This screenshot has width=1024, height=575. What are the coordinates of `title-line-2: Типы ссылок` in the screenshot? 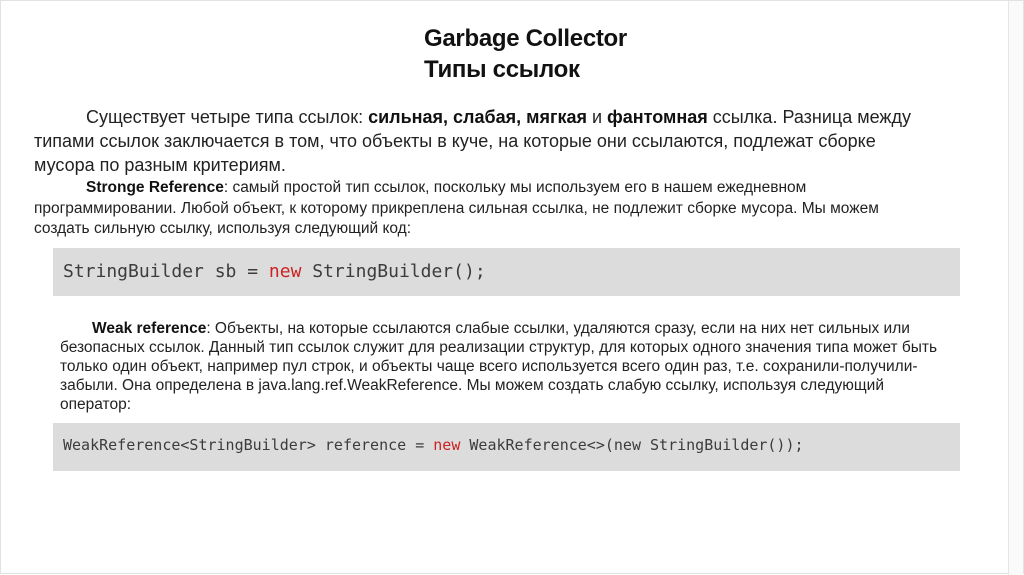 It's located at (502, 69).